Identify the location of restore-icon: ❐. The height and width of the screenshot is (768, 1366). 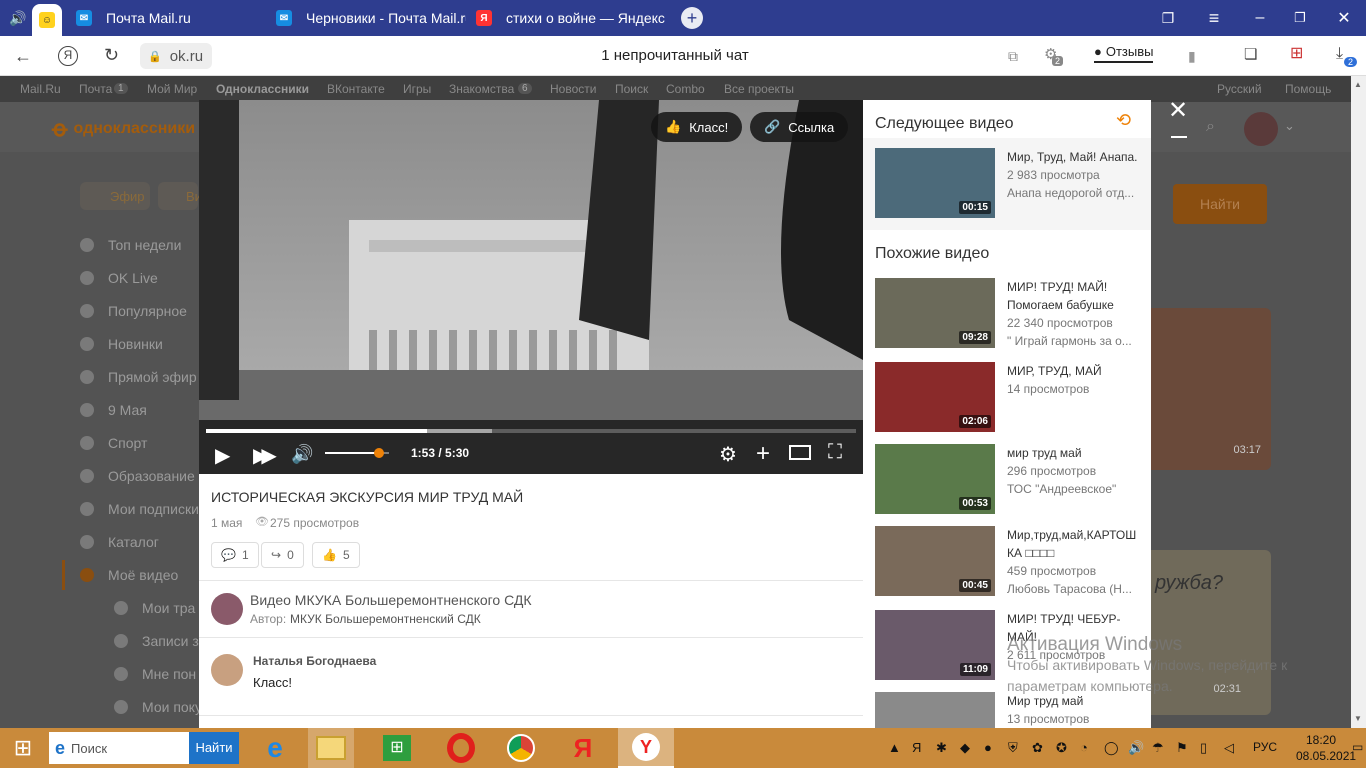
(1300, 18).